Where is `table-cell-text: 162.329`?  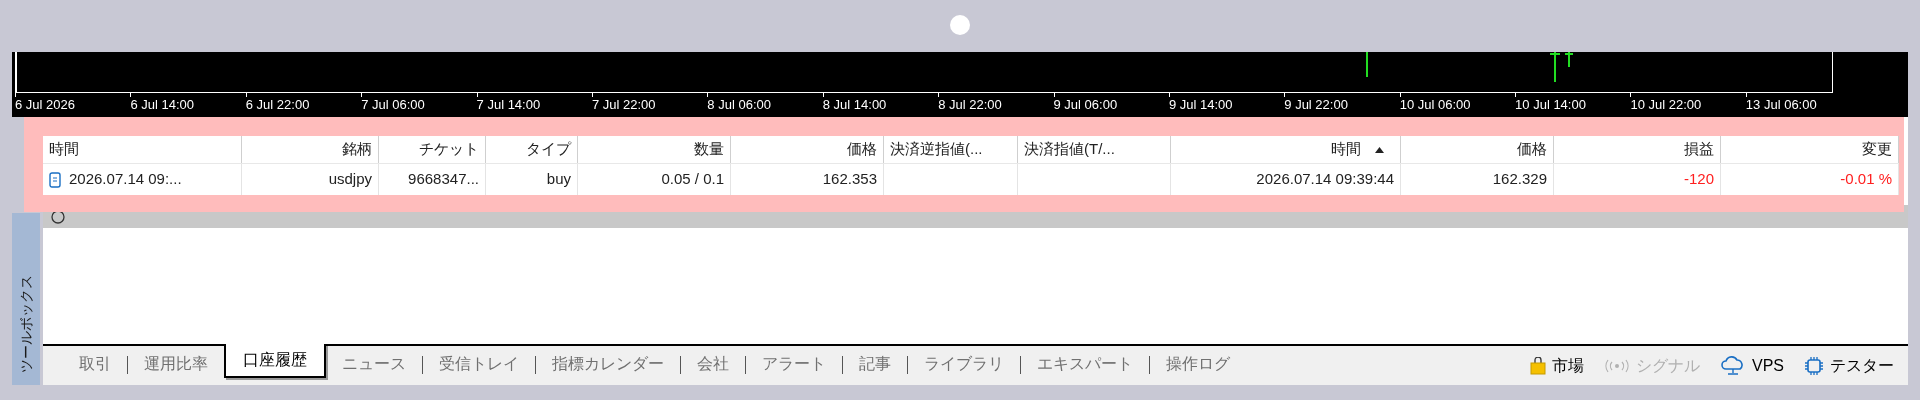 table-cell-text: 162.329 is located at coordinates (1519, 179).